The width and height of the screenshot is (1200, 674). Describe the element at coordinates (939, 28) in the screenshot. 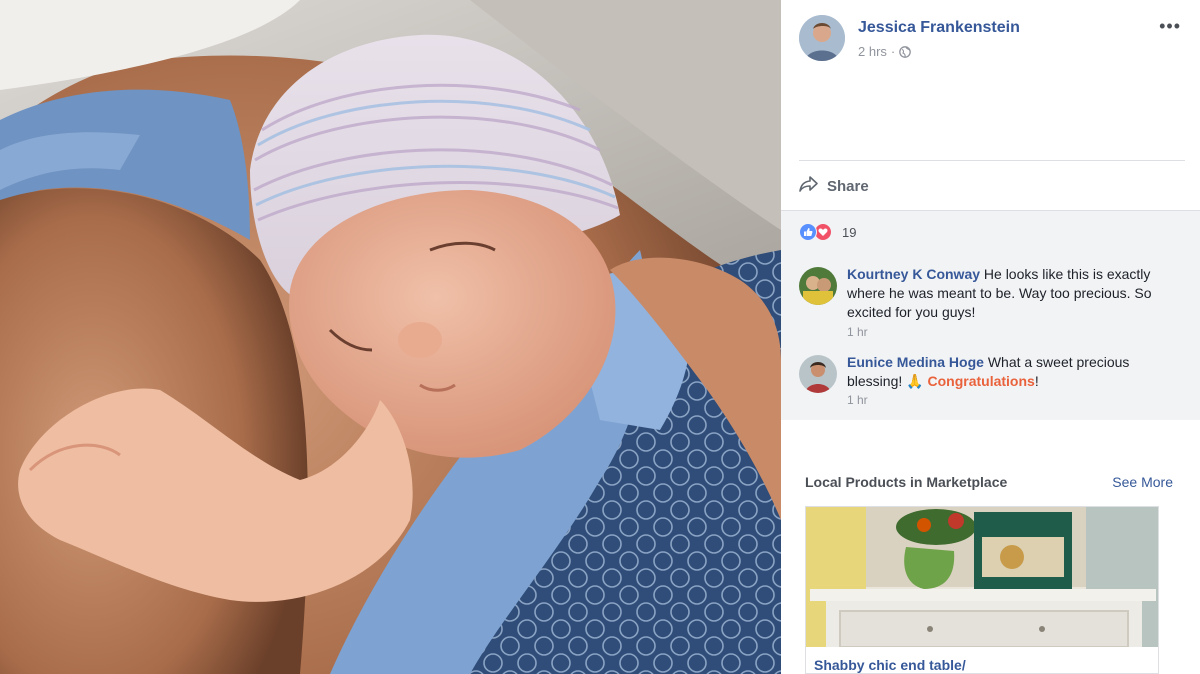

I see `author-name-link: Jessica Frankenstein` at that location.